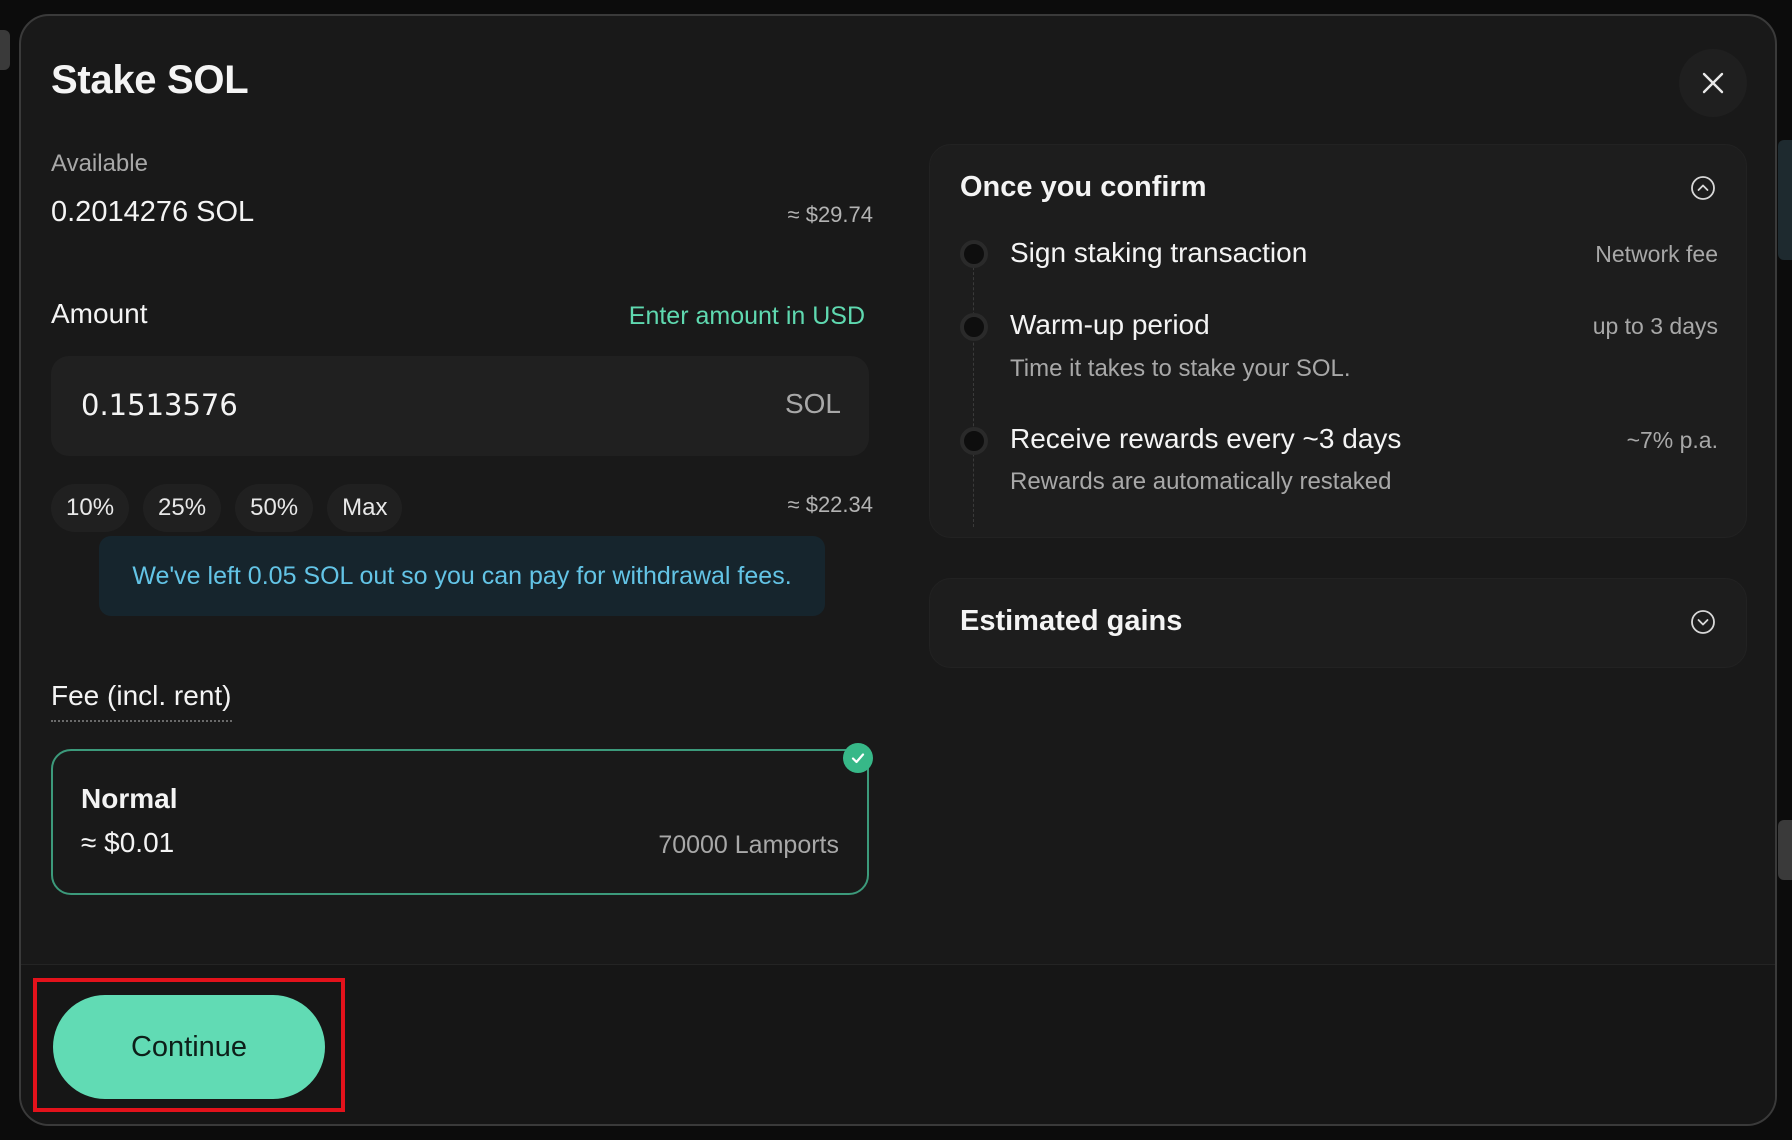 This screenshot has height=1140, width=1792. What do you see at coordinates (189, 1047) in the screenshot?
I see `continue-button: Continue` at bounding box center [189, 1047].